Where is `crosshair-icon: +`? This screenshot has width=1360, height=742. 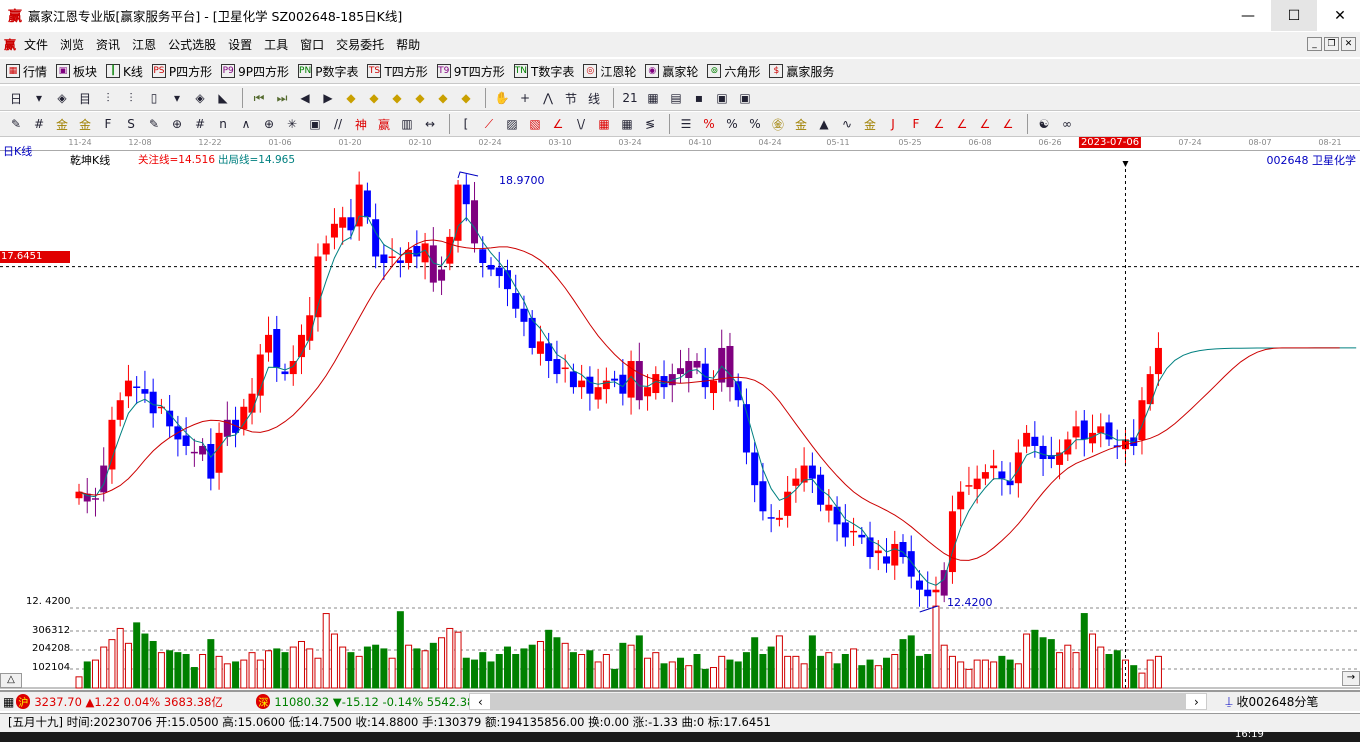
crosshair-icon: + is located at coordinates (525, 98).